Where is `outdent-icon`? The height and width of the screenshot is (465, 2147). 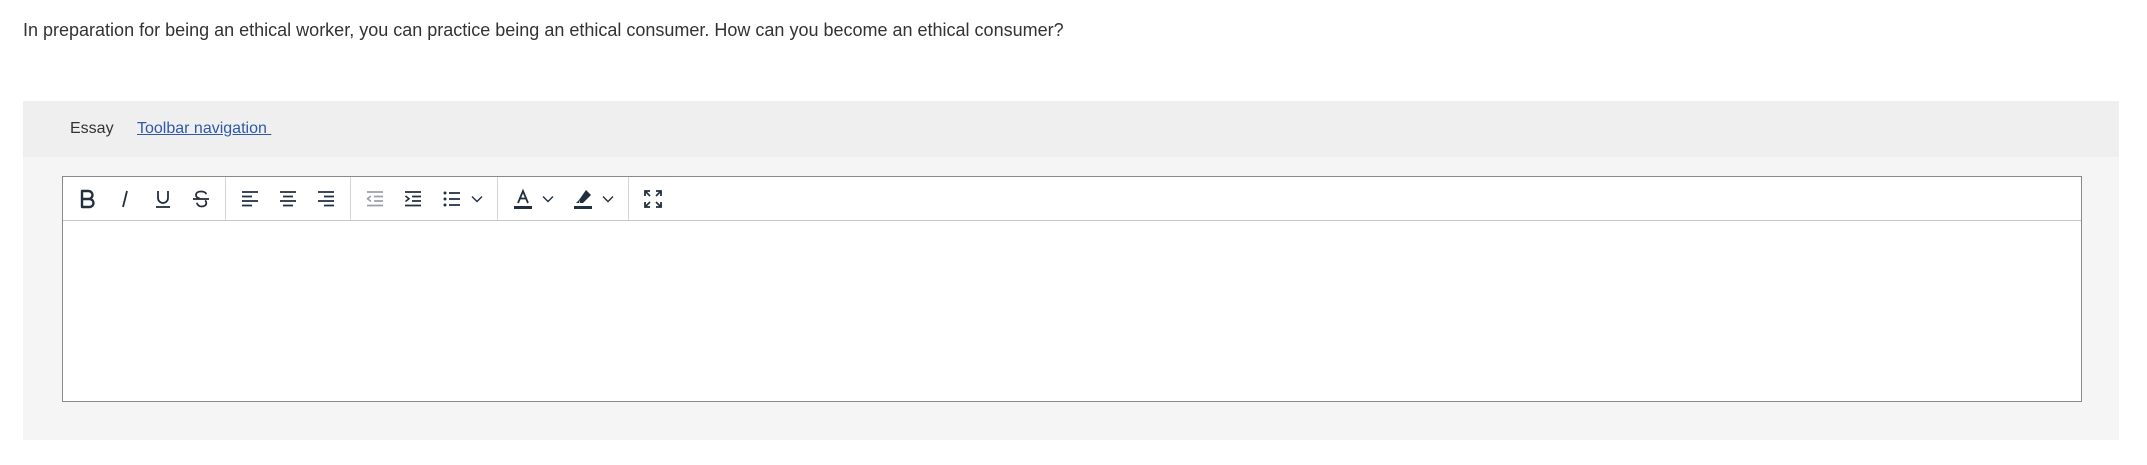
outdent-icon is located at coordinates (374, 198).